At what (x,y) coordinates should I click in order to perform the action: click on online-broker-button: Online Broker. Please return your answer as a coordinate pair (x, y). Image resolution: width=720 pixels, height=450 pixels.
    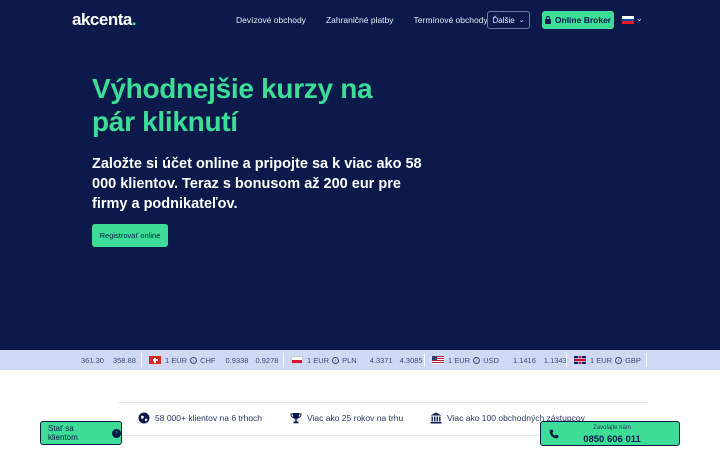
    Looking at the image, I should click on (578, 20).